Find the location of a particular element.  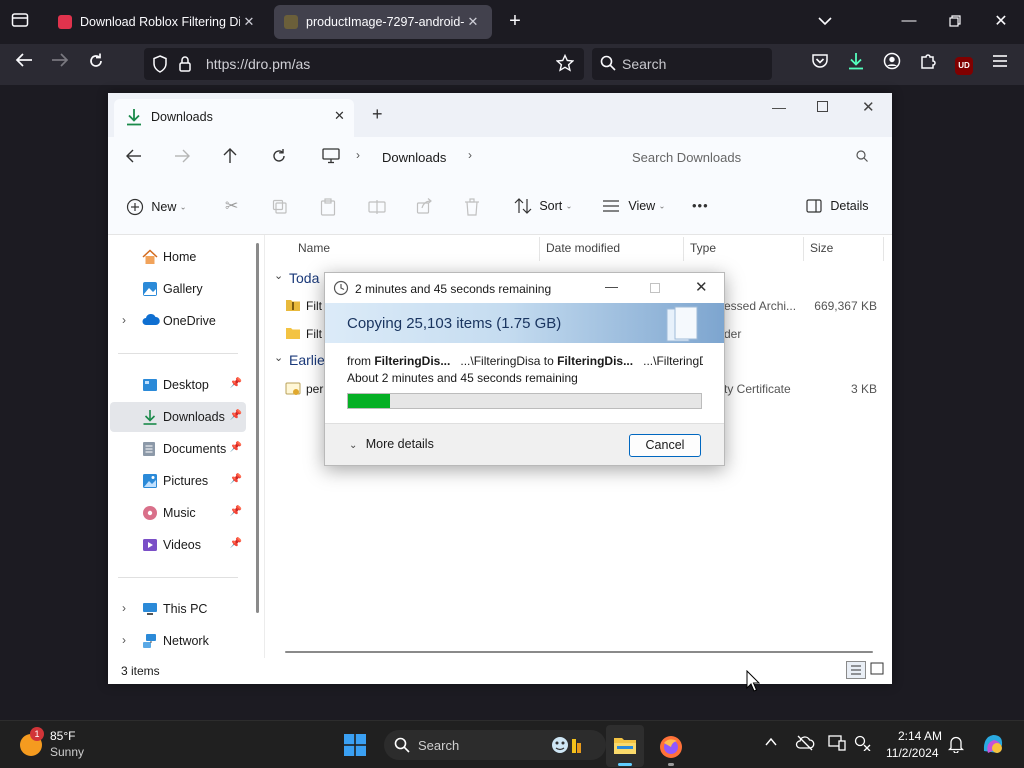

new-tab-icon: + is located at coordinates (515, 21).